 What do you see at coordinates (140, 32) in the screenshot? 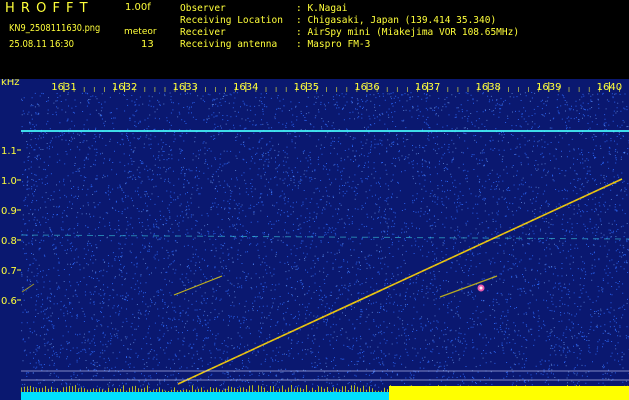
I see `meteor-label: meteor` at bounding box center [140, 32].